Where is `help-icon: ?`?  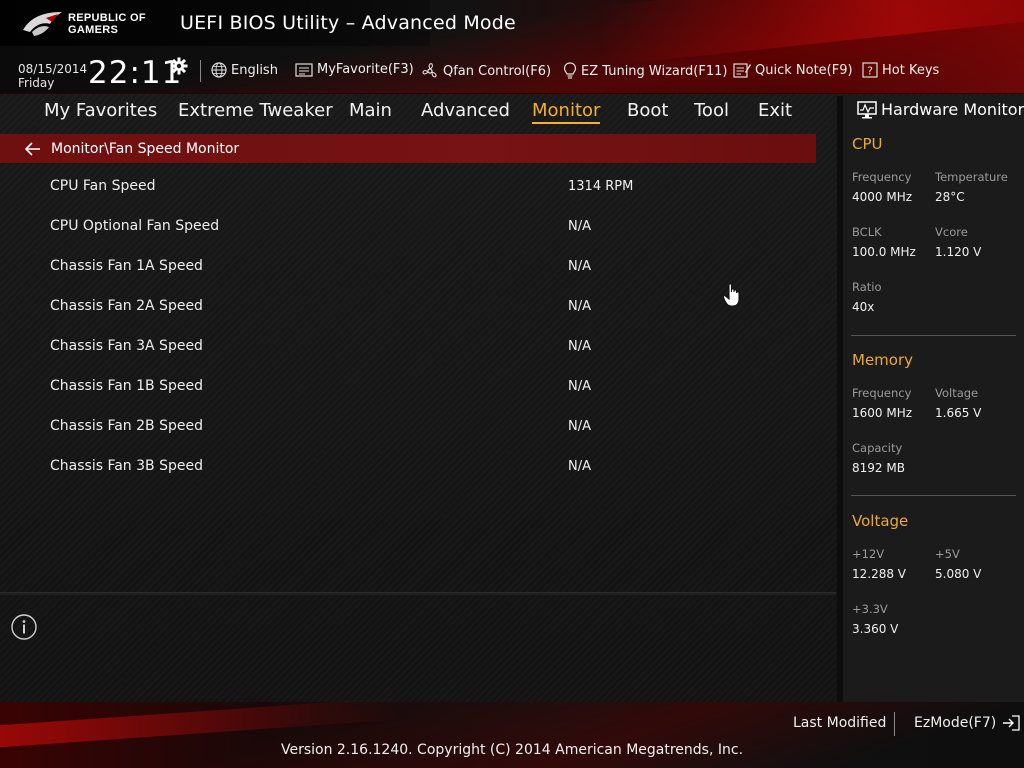
help-icon: ? is located at coordinates (870, 70).